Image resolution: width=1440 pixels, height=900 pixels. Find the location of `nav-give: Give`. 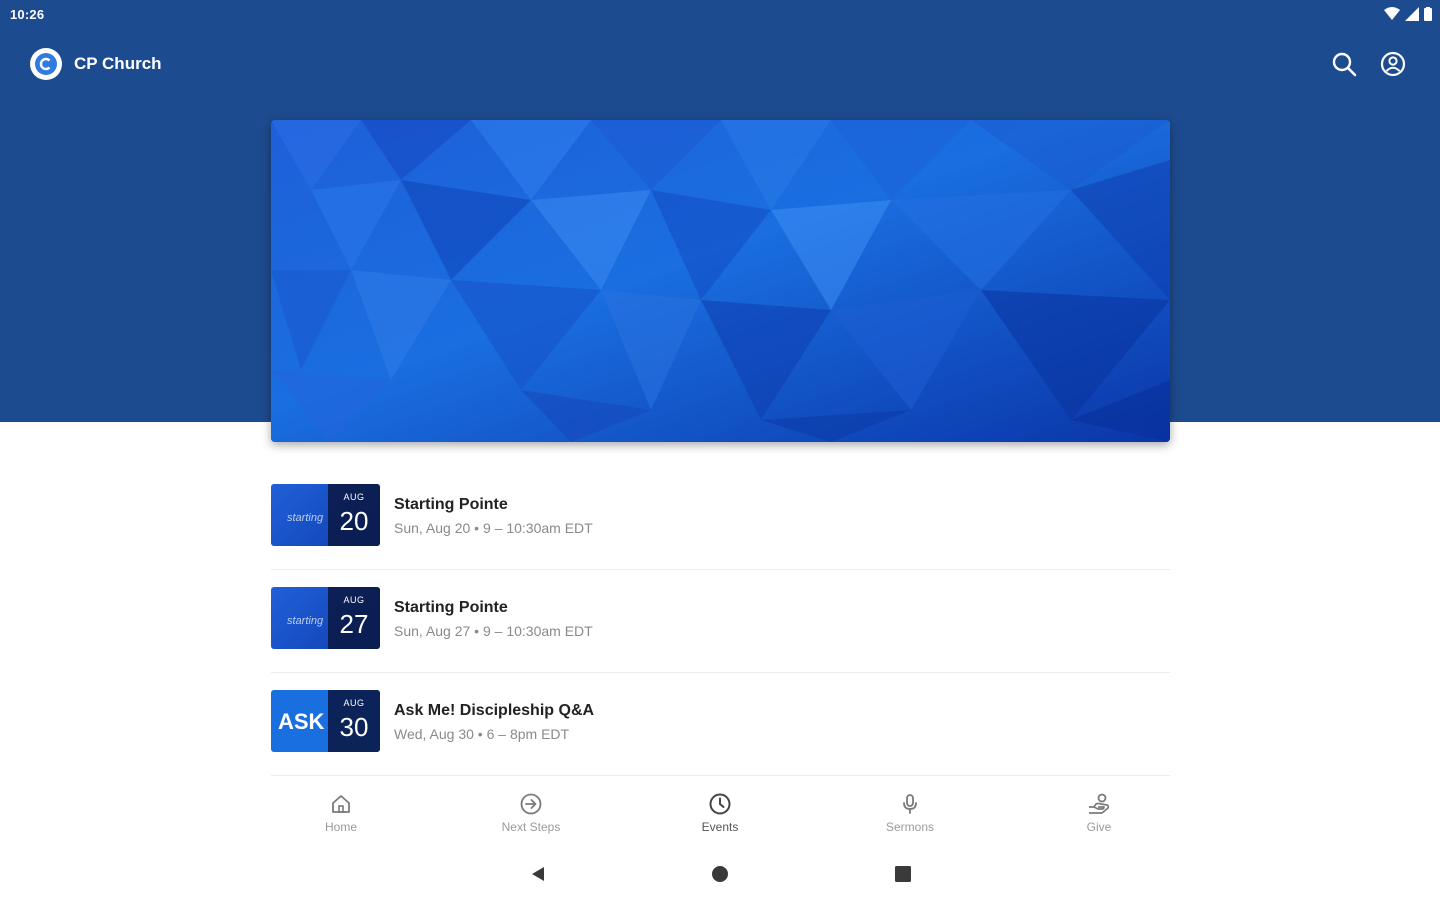

nav-give: Give is located at coordinates (1099, 813).